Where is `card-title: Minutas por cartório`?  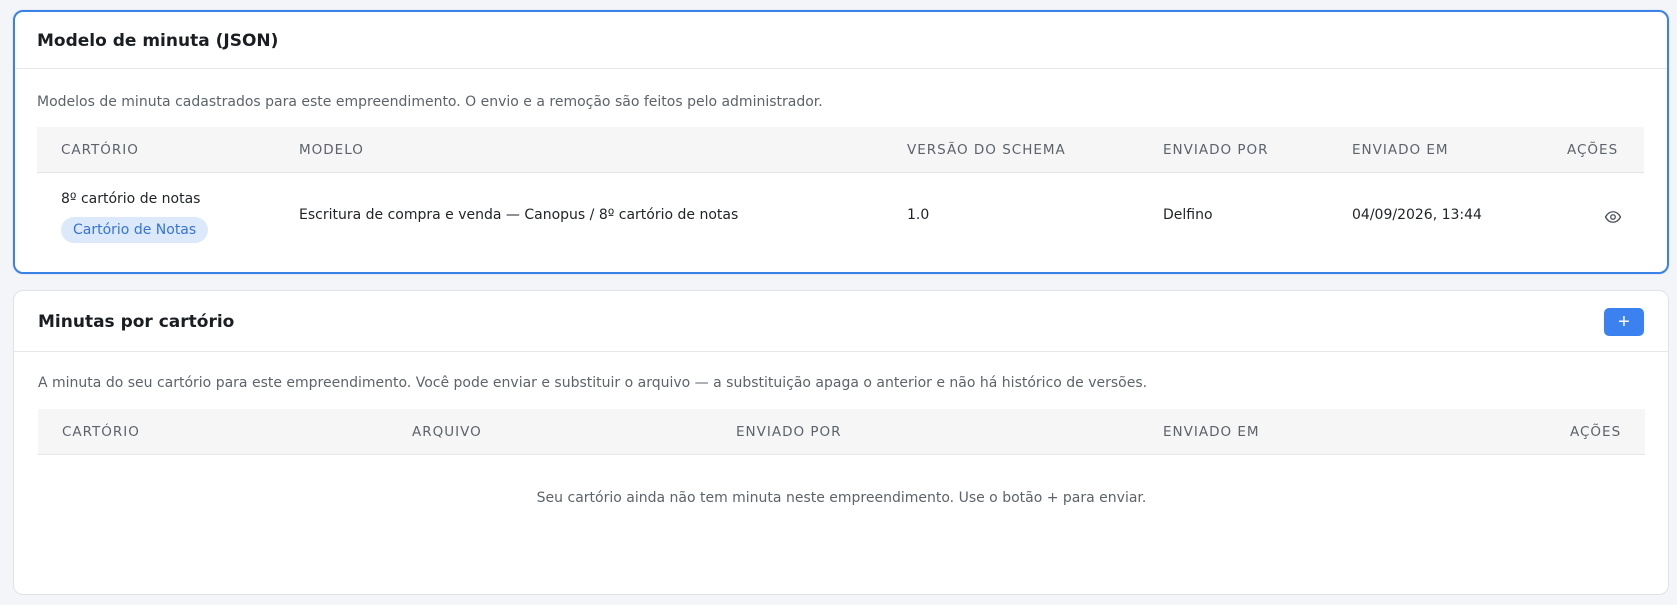 card-title: Minutas por cartório is located at coordinates (136, 322).